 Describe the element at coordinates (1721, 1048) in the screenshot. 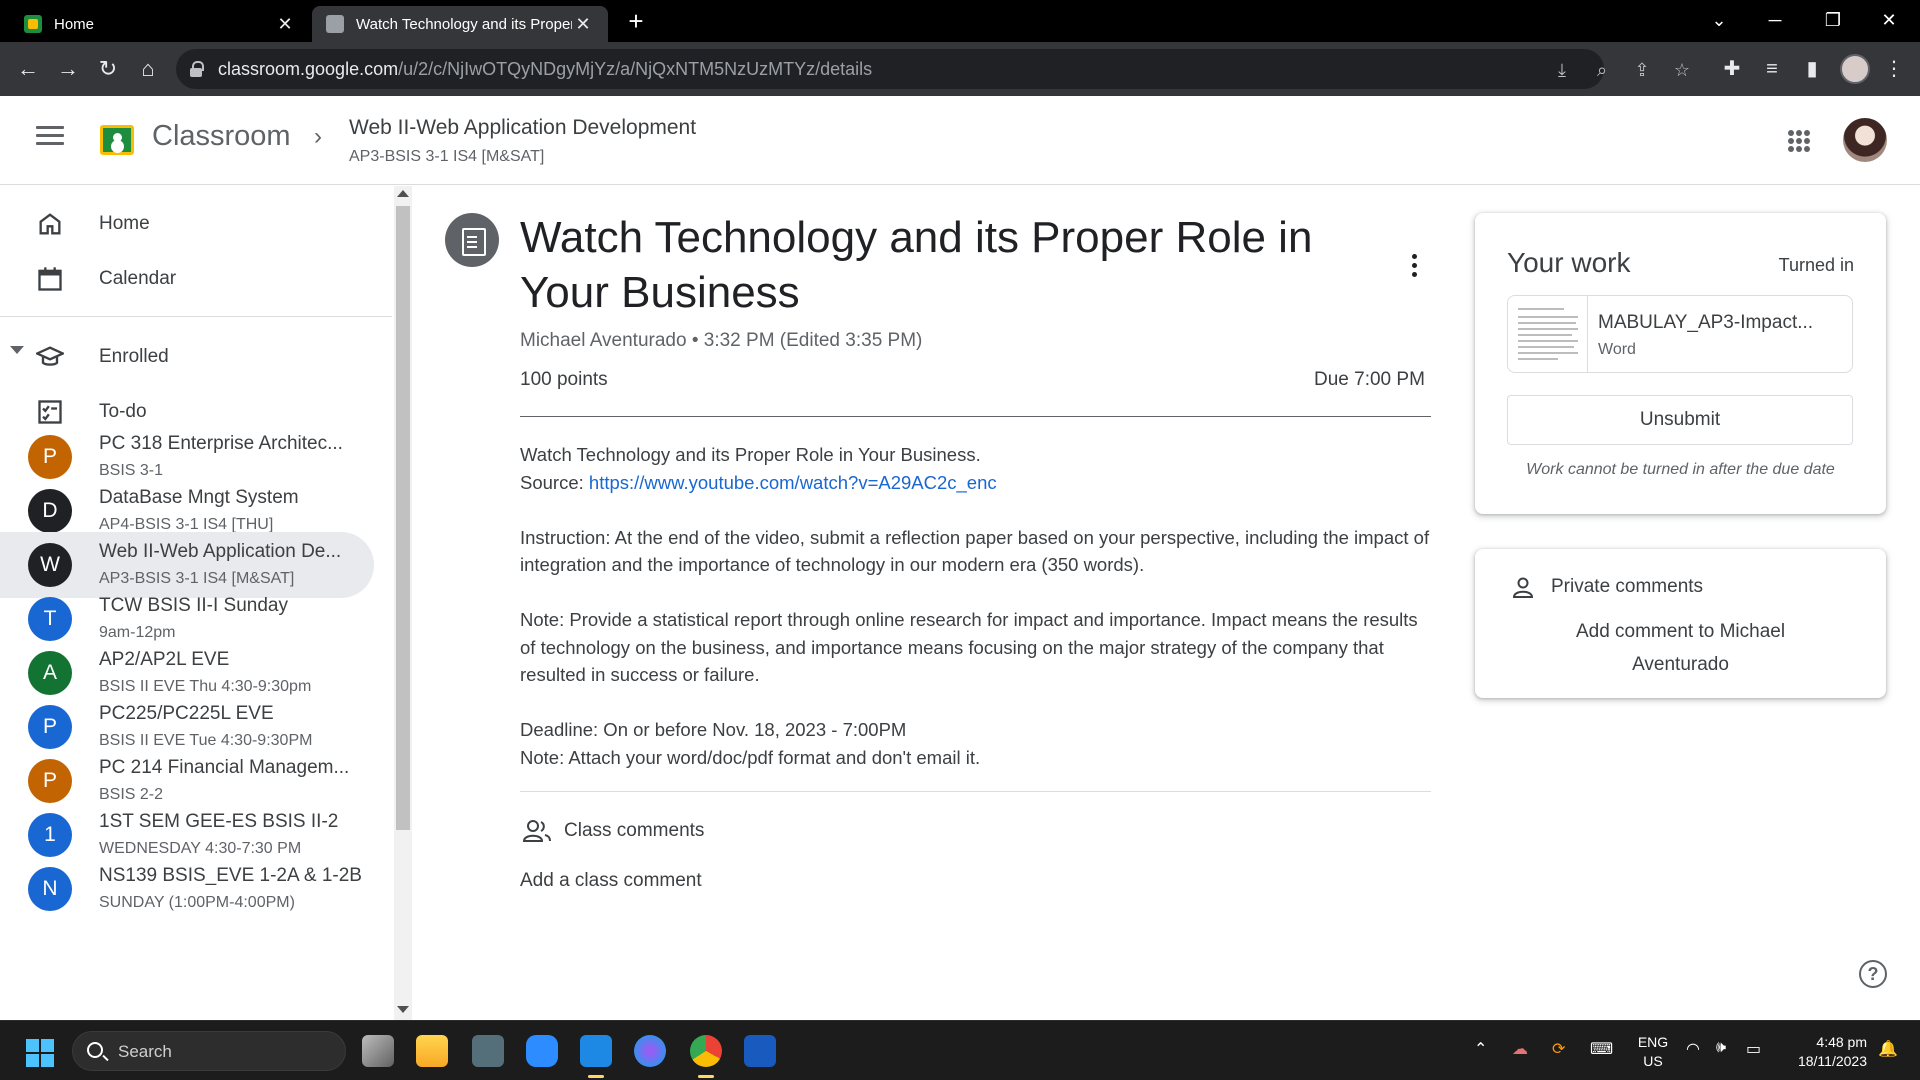

I see `volume-icon: 🕪` at that location.